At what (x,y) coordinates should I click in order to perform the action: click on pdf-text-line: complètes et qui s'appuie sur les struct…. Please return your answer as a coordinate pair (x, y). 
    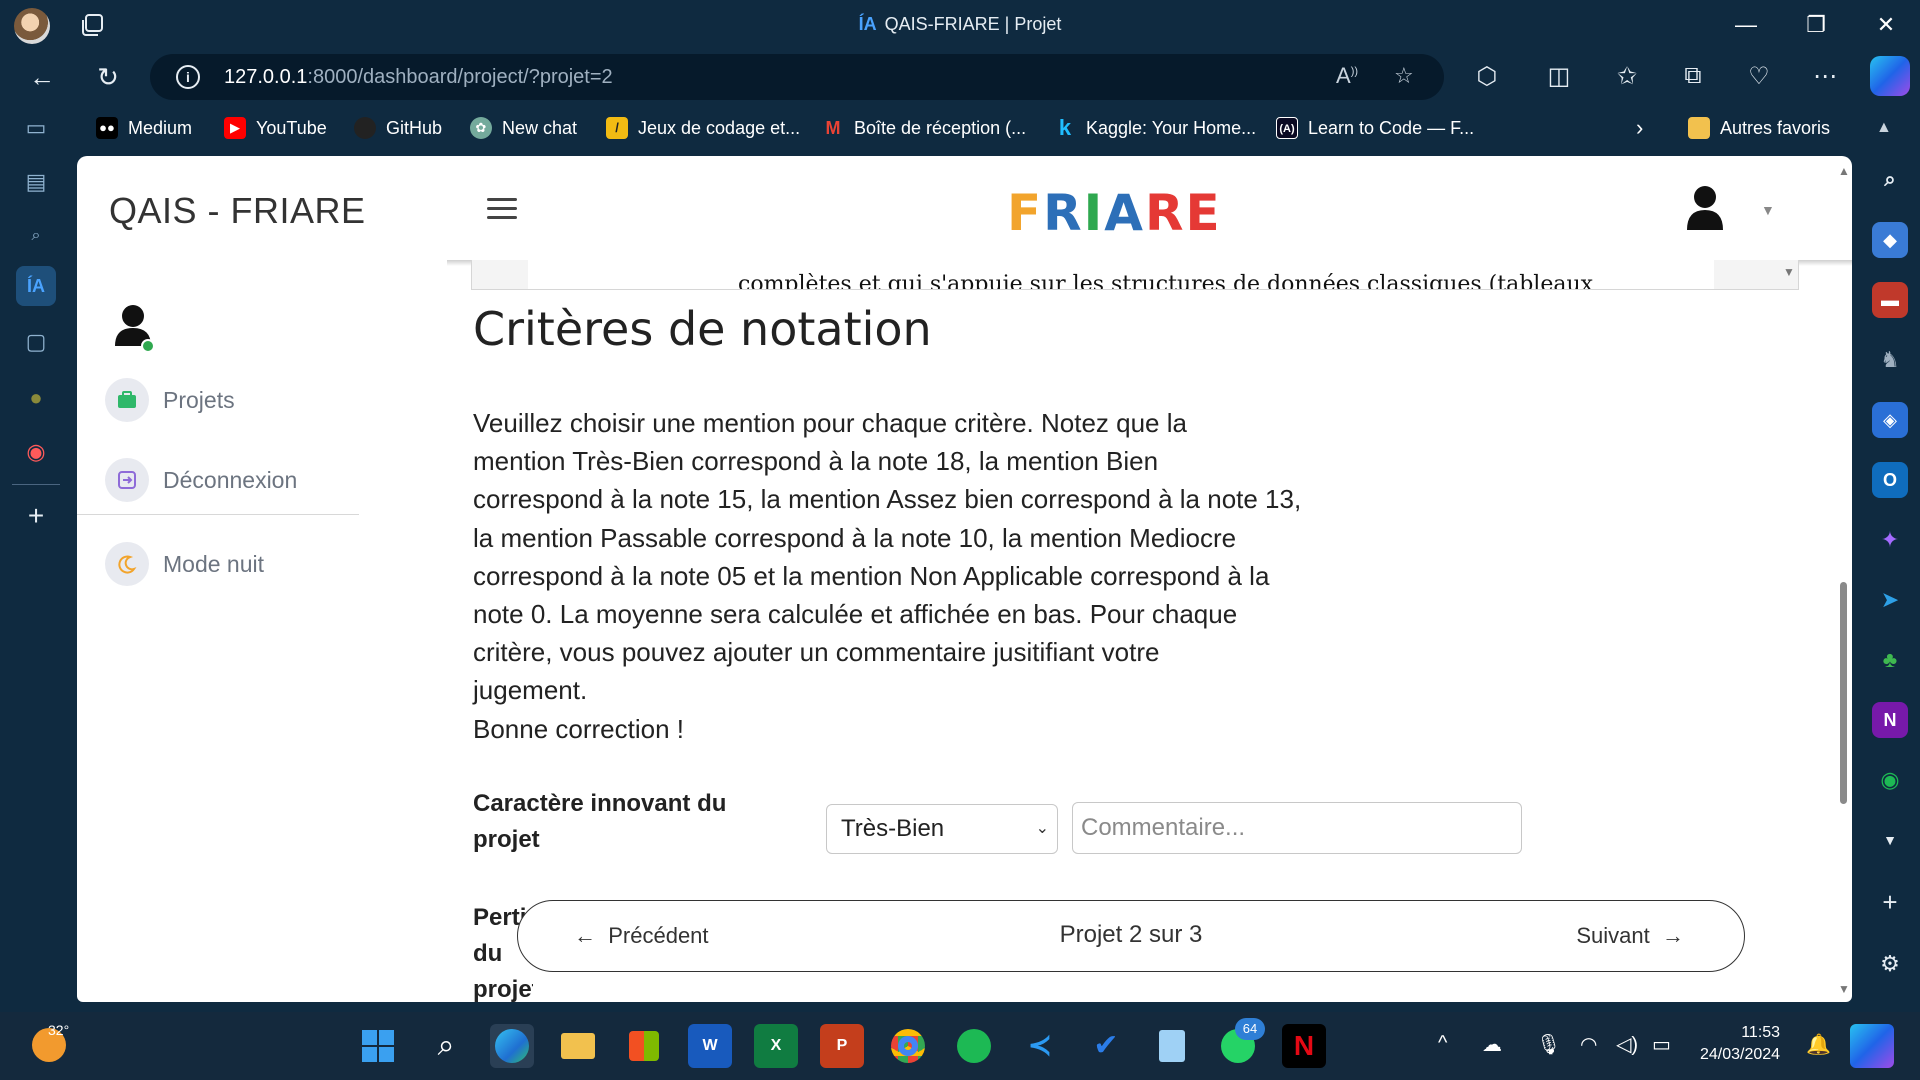
    Looking at the image, I should click on (1166, 281).